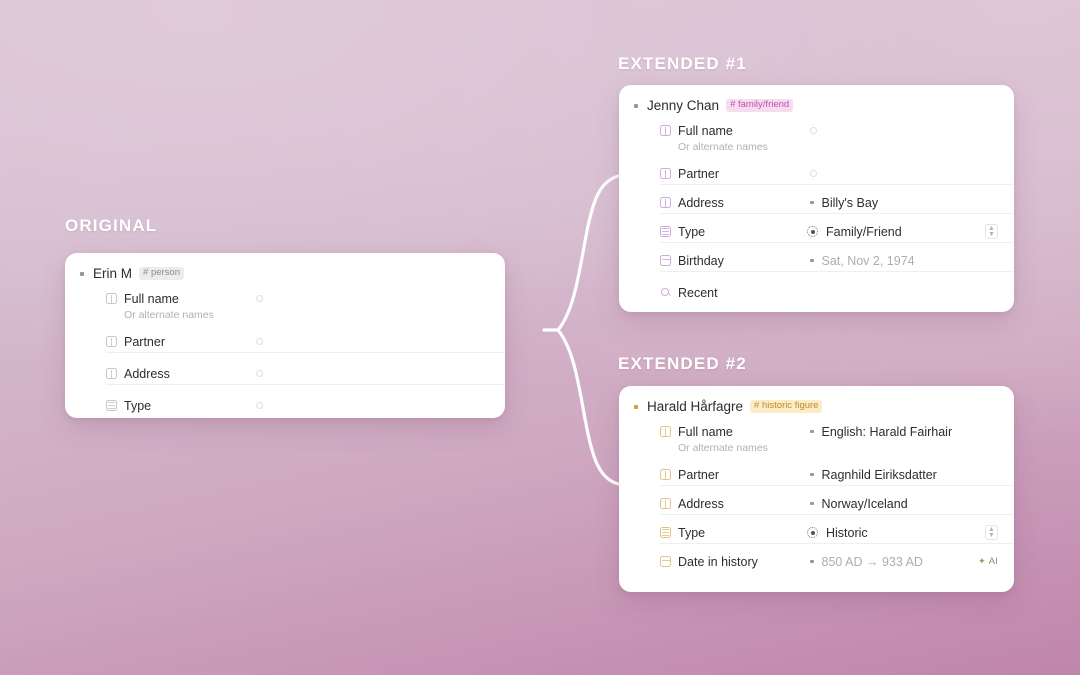 Image resolution: width=1080 pixels, height=675 pixels. Describe the element at coordinates (868, 260) in the screenshot. I see `value-text: Sat, Nov 2, 1974` at that location.